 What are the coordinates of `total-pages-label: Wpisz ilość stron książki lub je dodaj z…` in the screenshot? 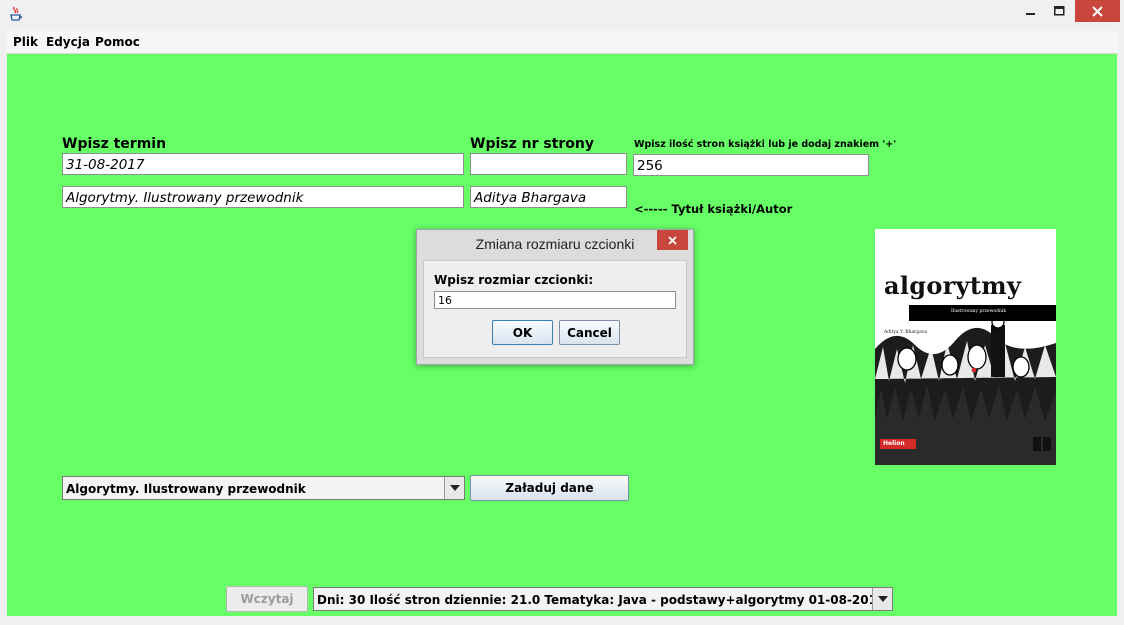 It's located at (765, 144).